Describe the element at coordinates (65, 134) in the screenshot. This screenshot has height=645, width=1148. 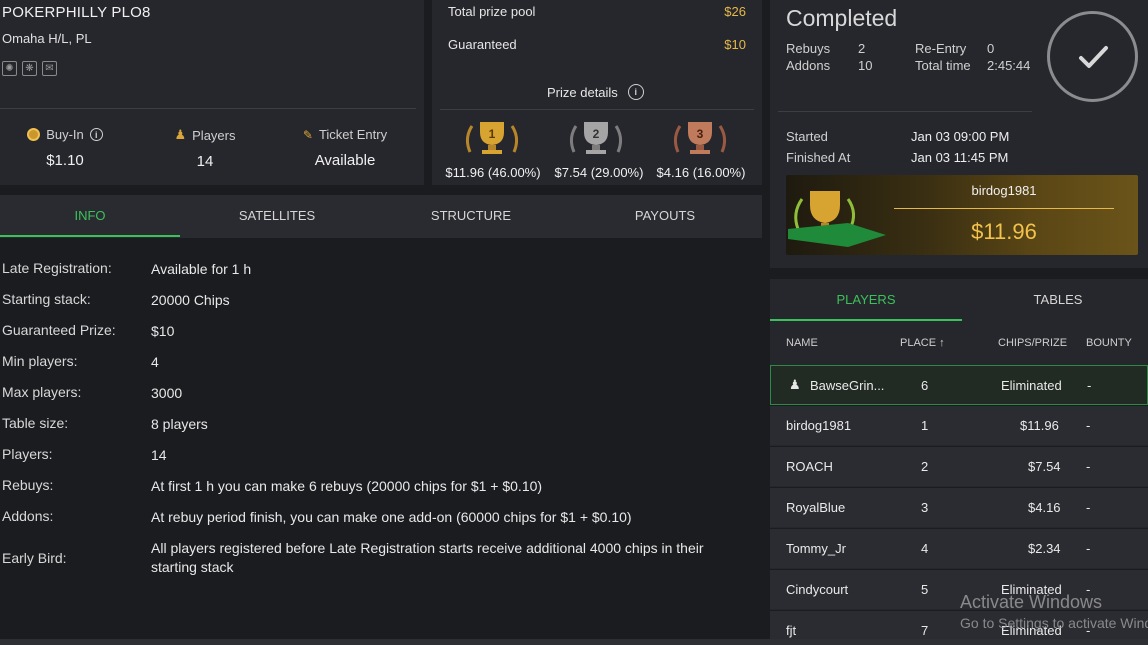
I see `buyin-label: Buy-In` at that location.